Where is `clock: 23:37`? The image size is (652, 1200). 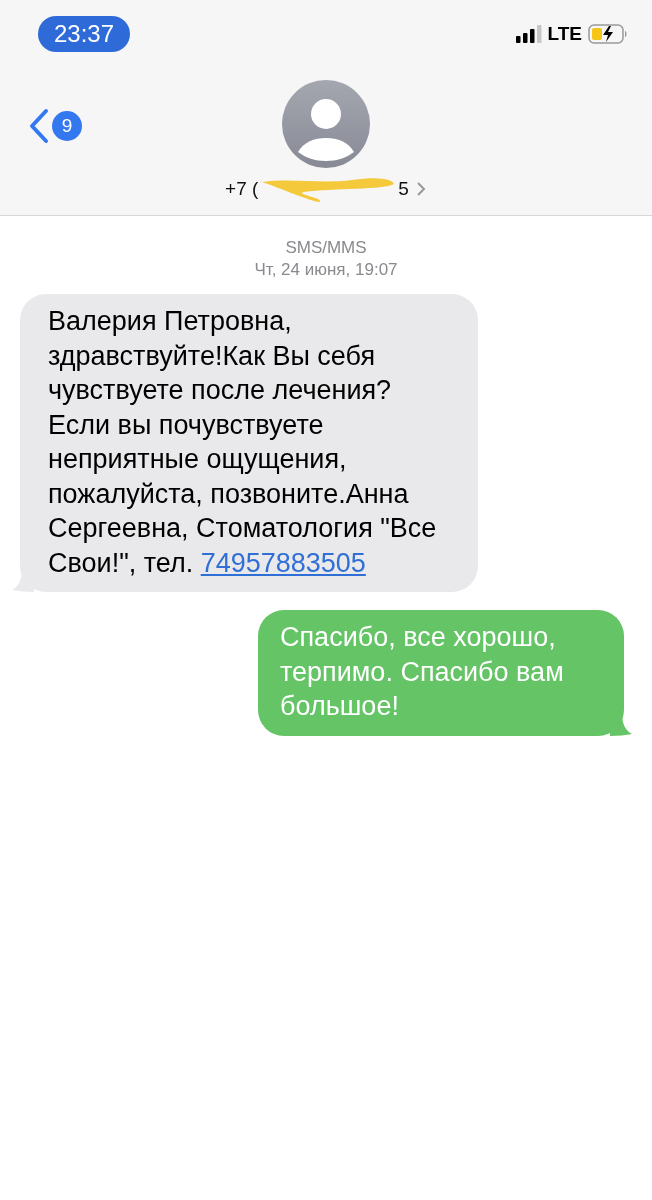 clock: 23:37 is located at coordinates (84, 34).